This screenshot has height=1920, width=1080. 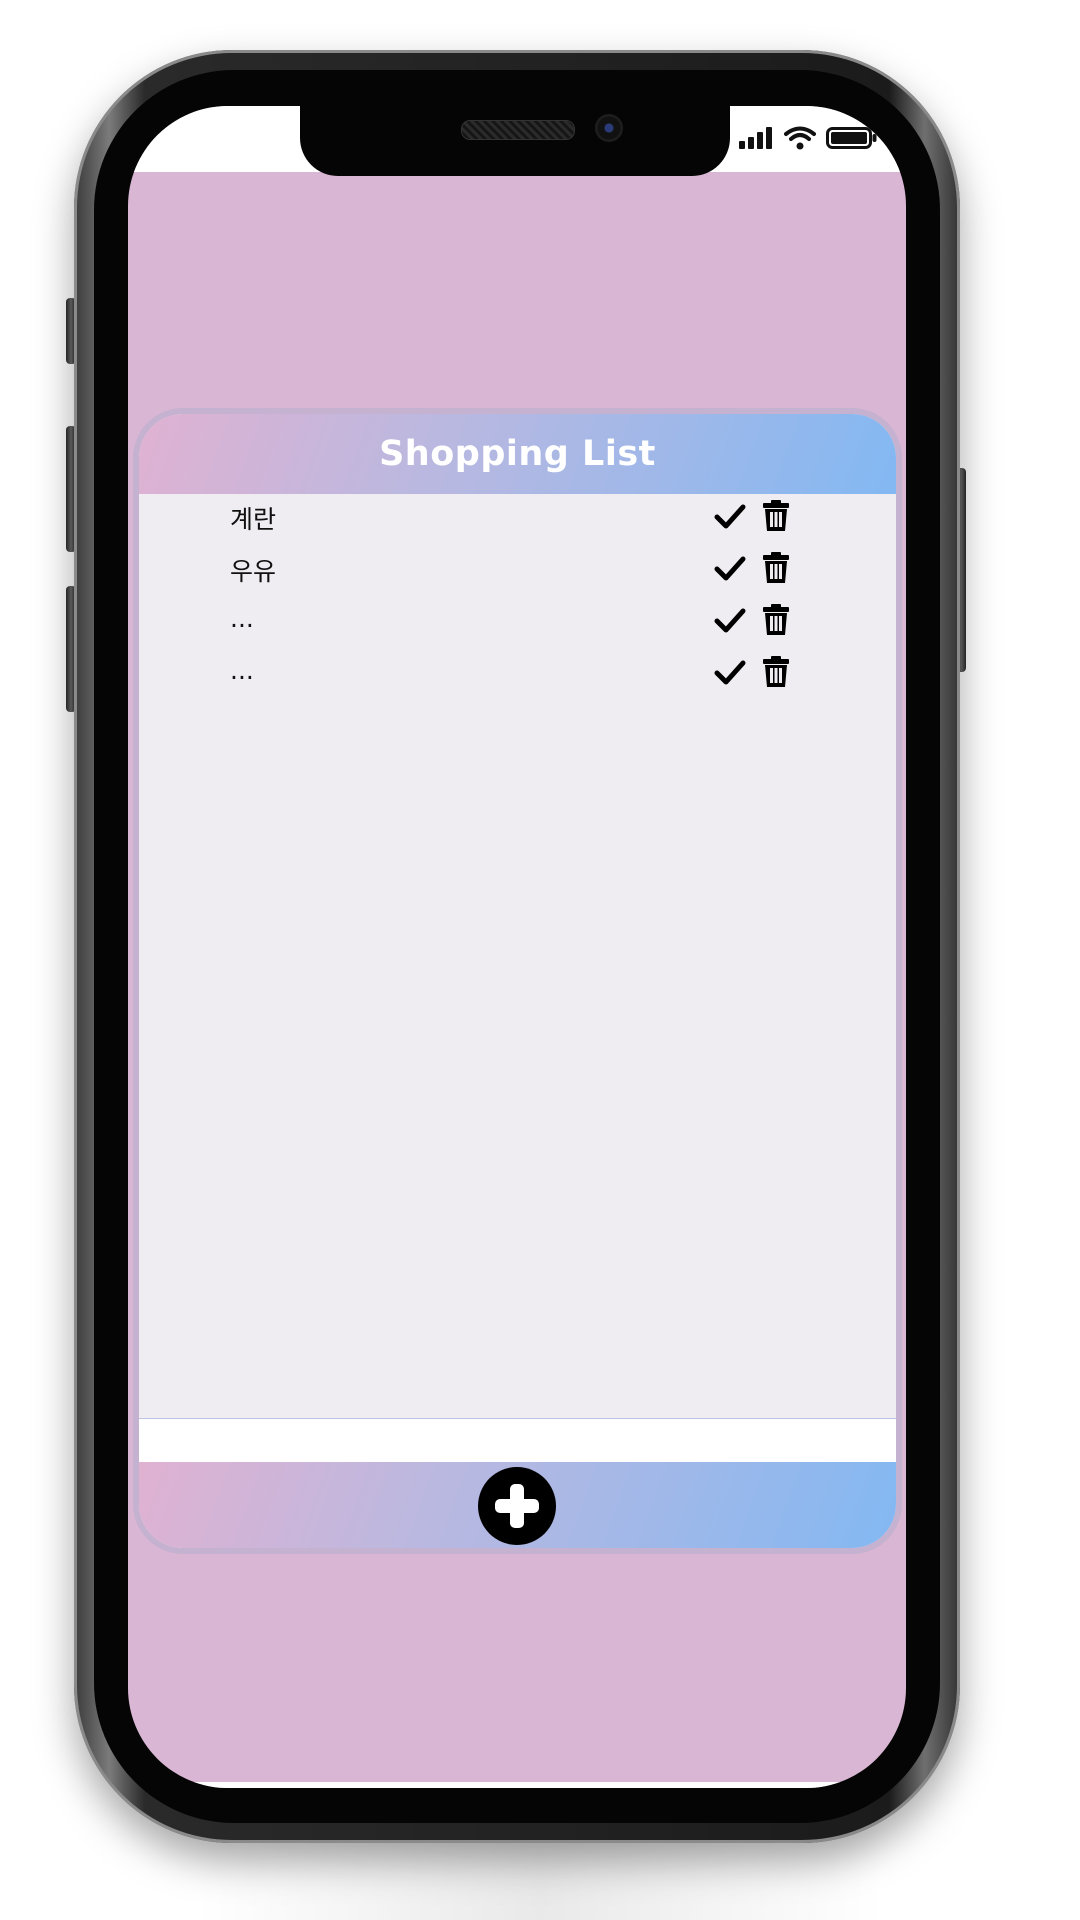 I want to click on app-title: Shopping List, so click(x=517, y=454).